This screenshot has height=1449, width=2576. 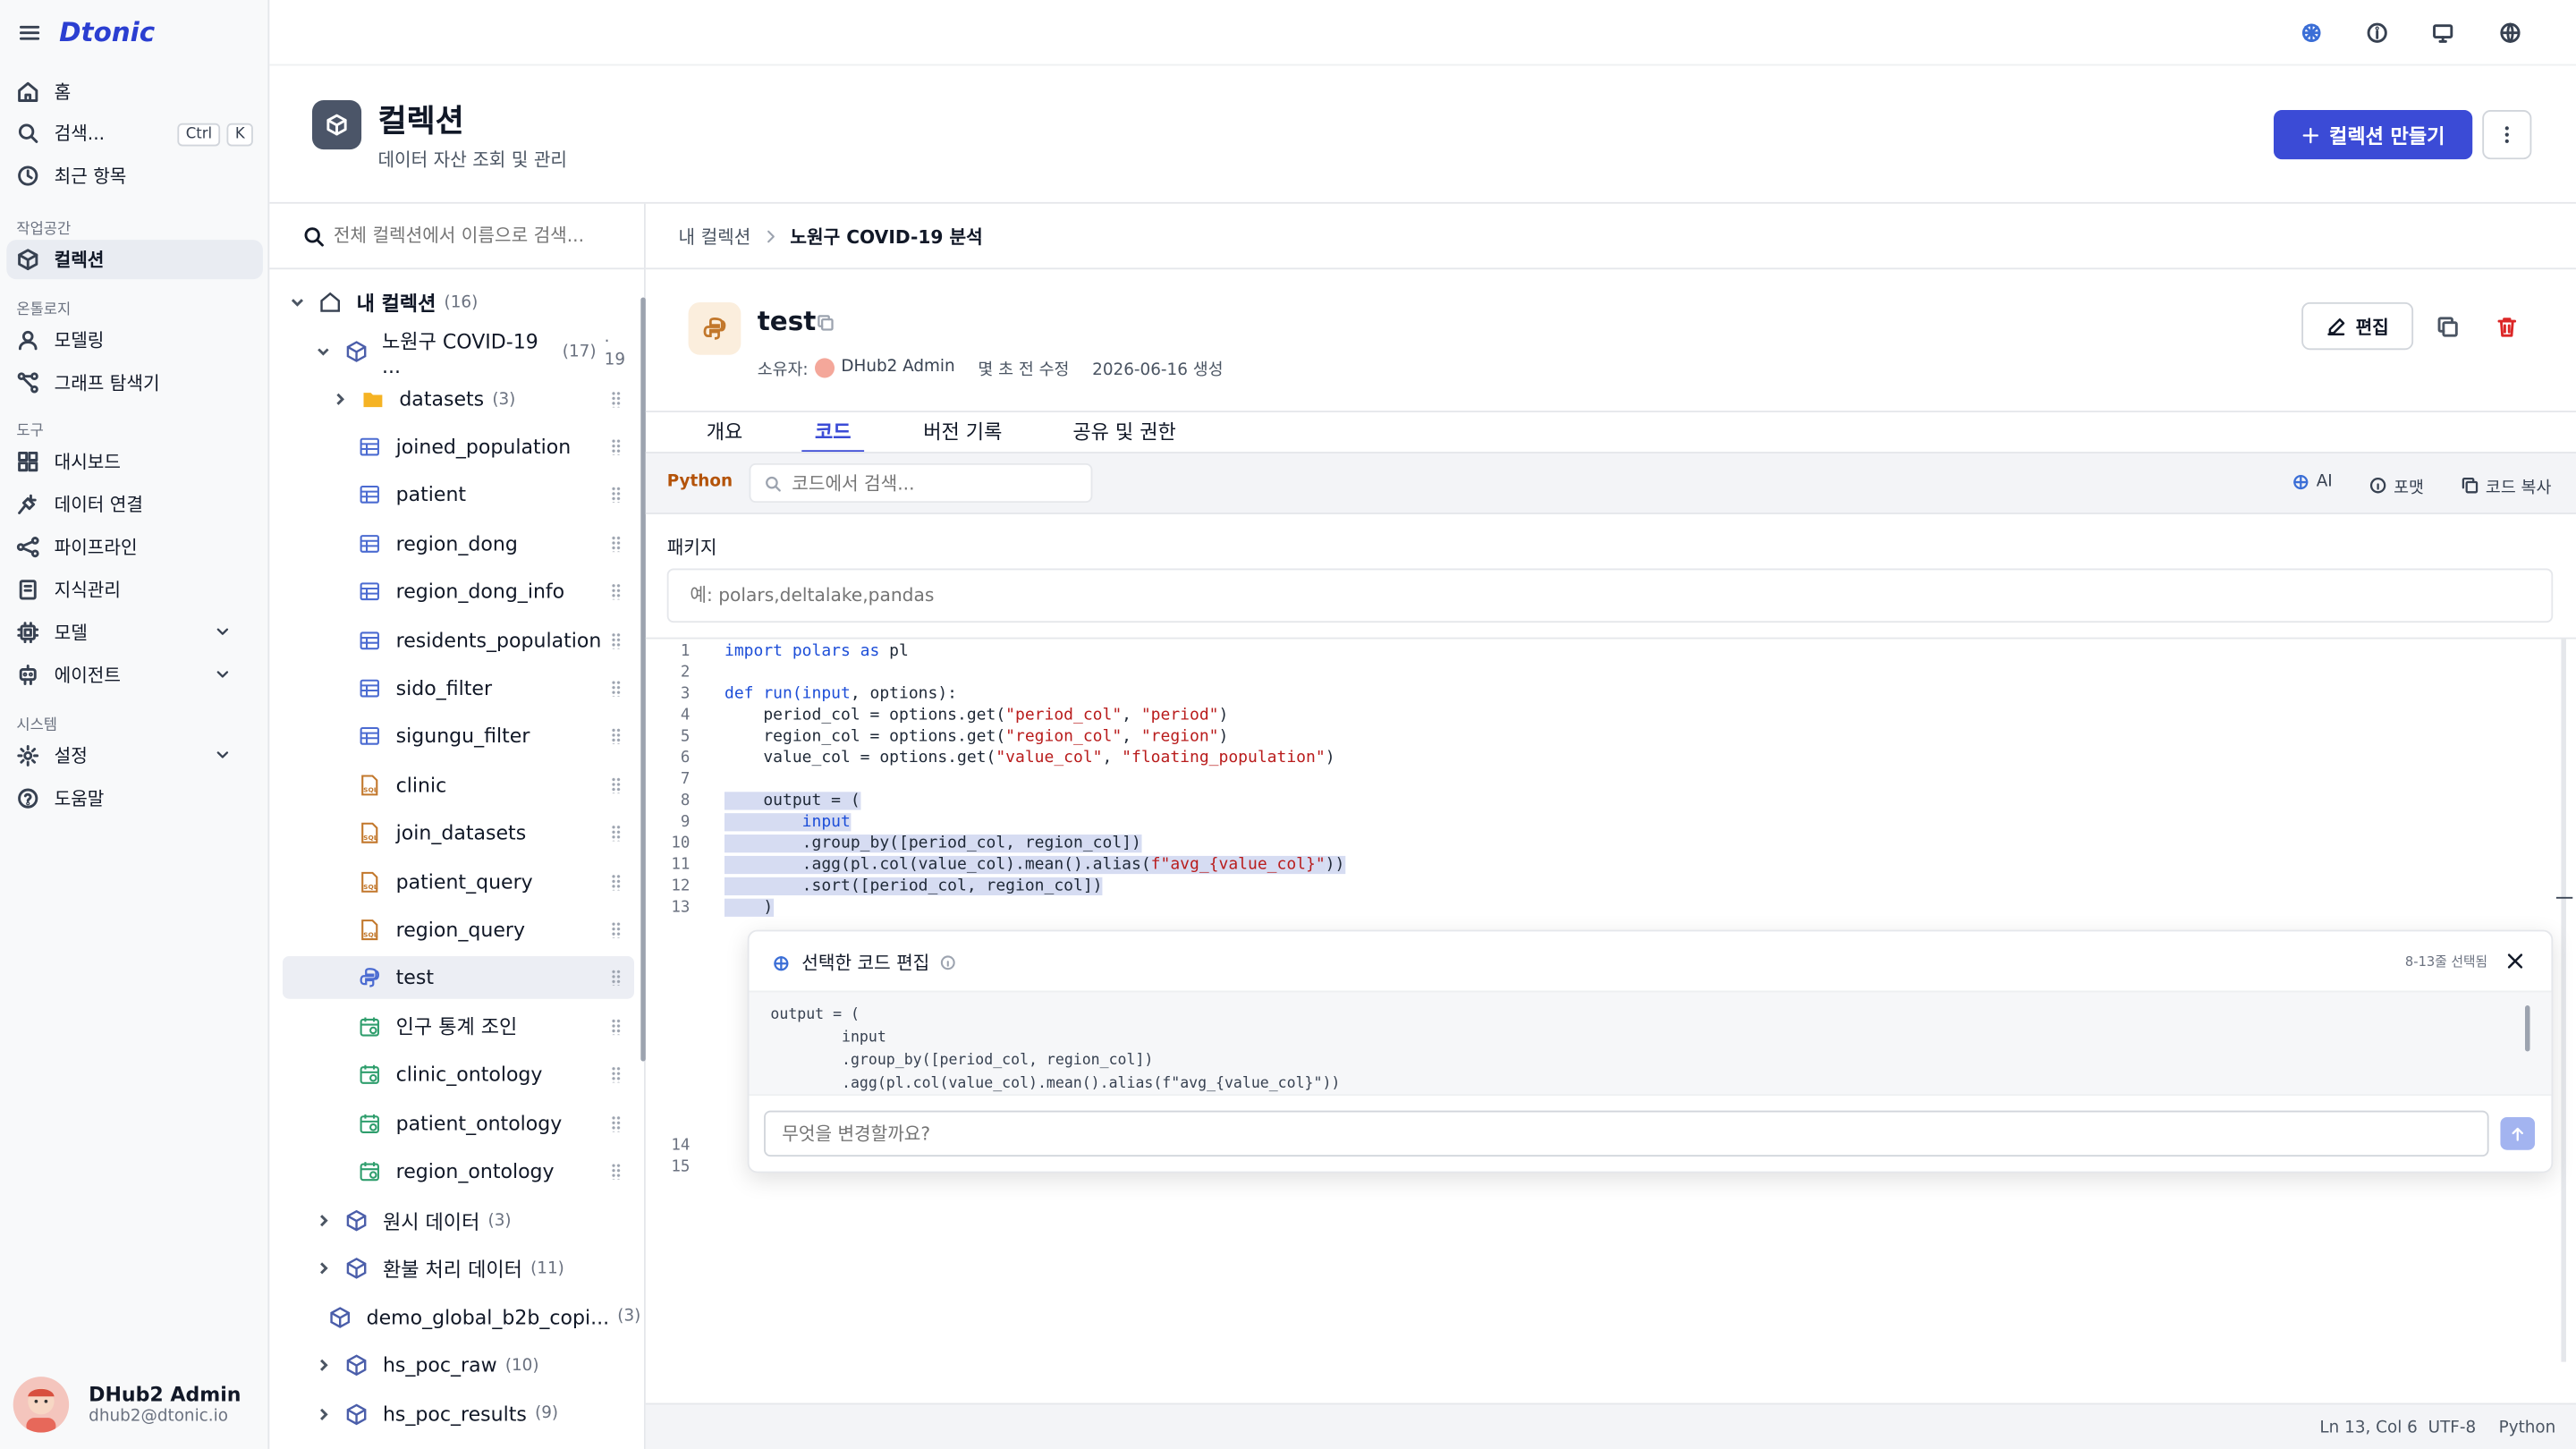 I want to click on edit-button: 편집, so click(x=2357, y=326).